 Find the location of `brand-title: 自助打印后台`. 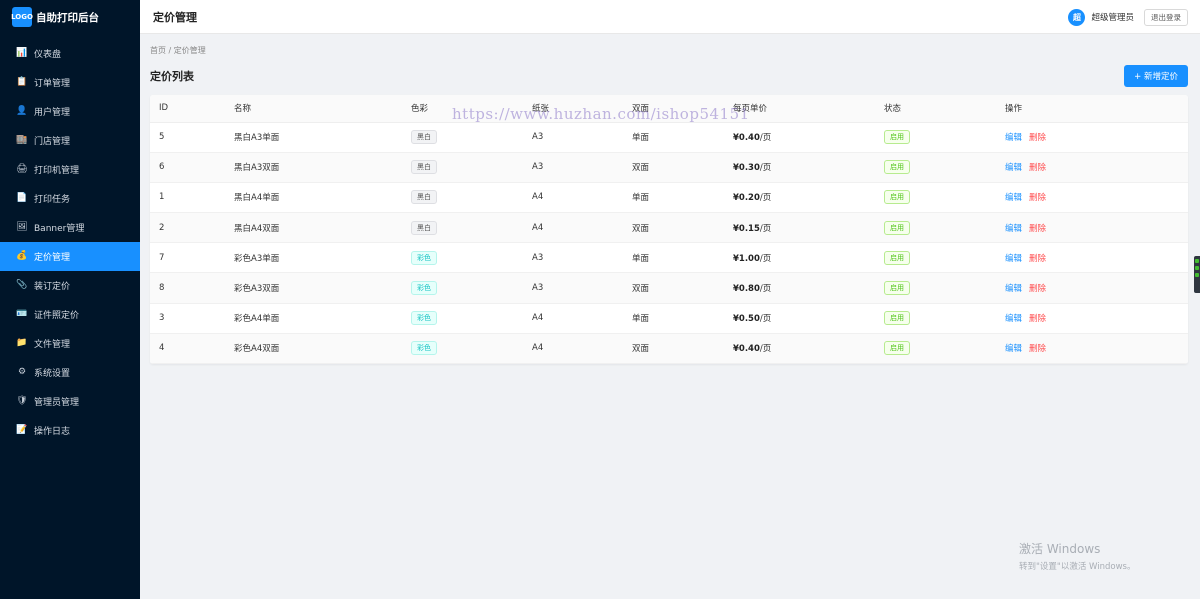

brand-title: 自助打印后台 is located at coordinates (67, 17).